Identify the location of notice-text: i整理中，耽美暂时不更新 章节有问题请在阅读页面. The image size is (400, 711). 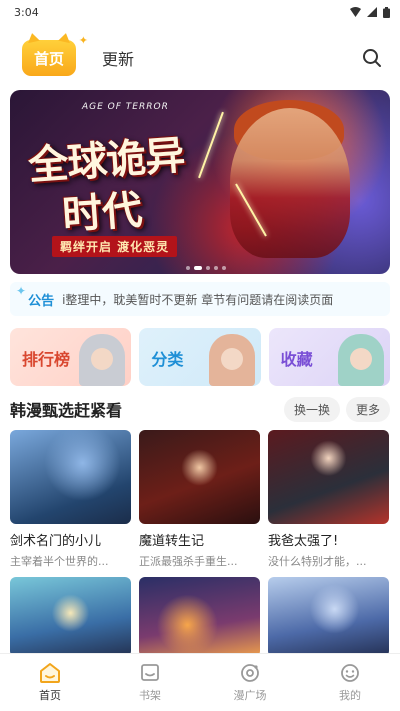
(198, 299).